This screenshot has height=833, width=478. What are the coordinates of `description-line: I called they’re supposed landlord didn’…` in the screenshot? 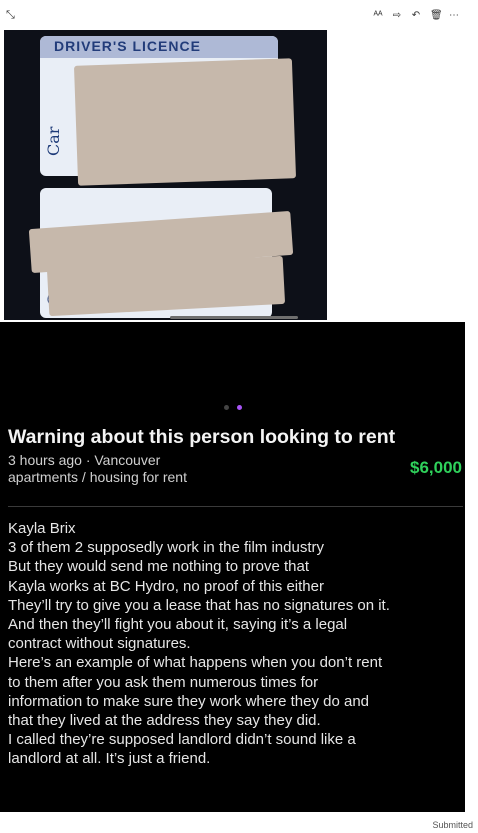 It's located at (182, 740).